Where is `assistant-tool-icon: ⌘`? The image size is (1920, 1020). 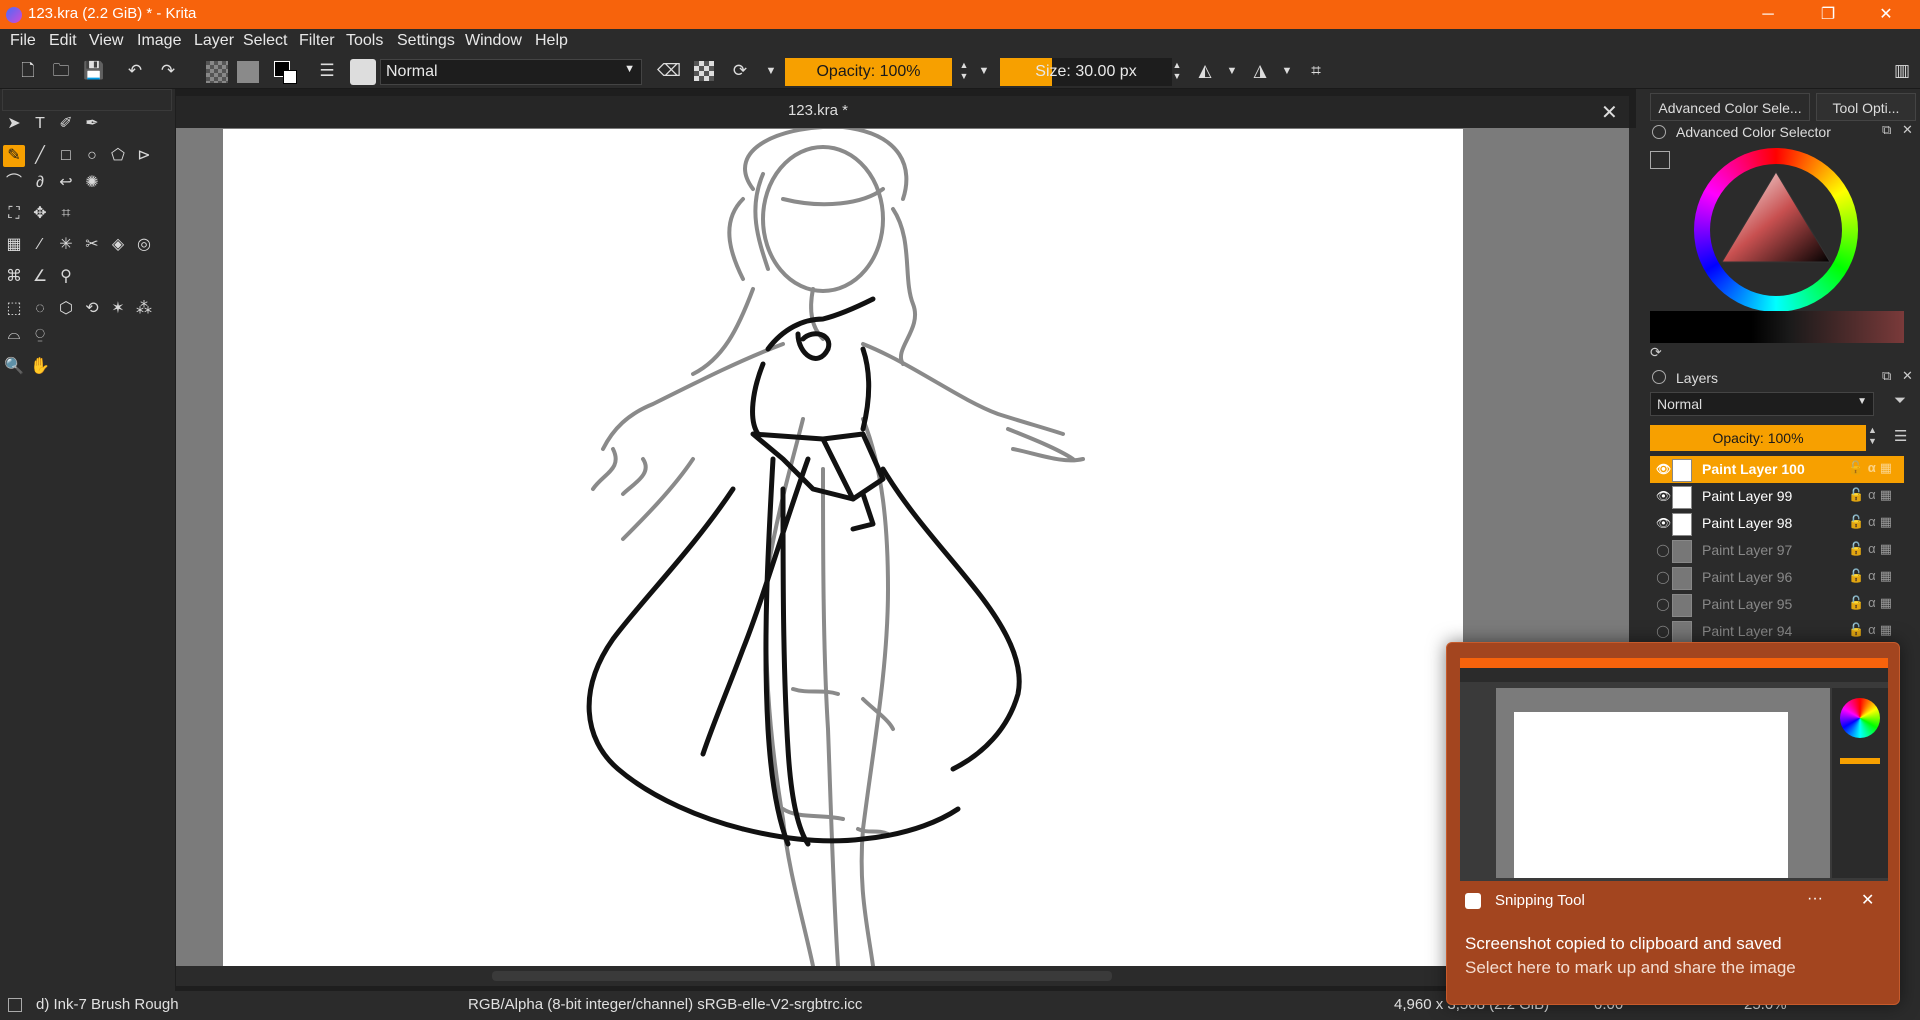 assistant-tool-icon: ⌘ is located at coordinates (14, 277).